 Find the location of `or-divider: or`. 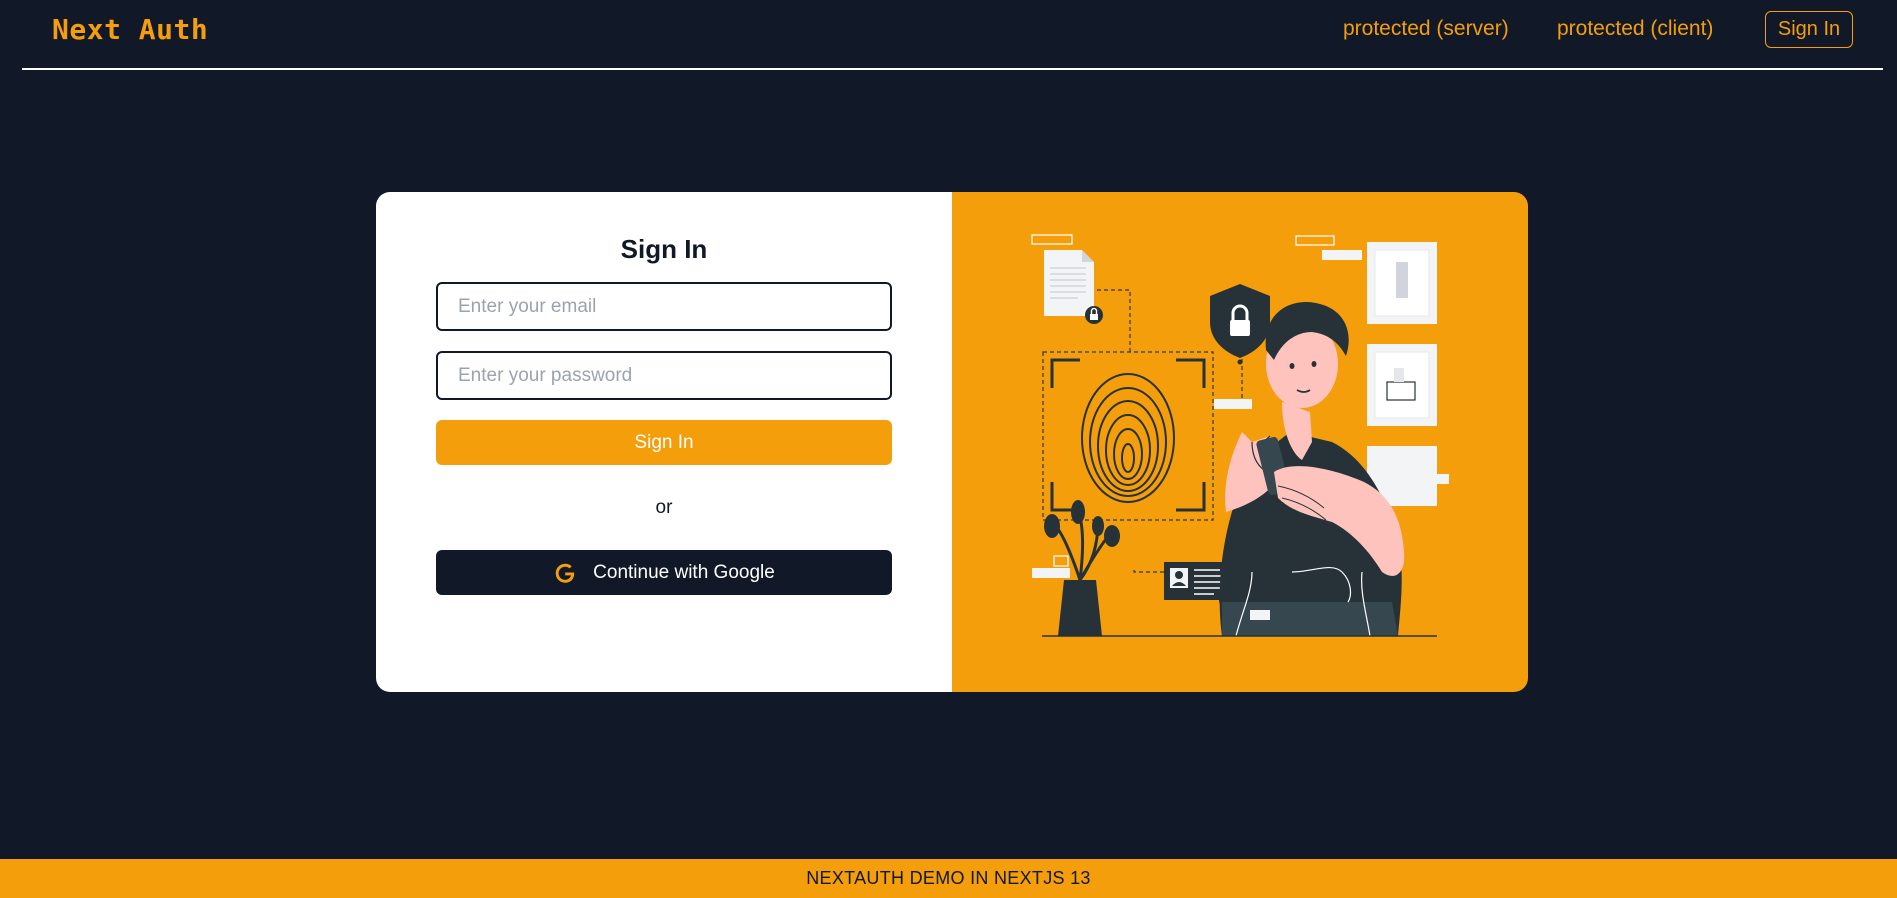

or-divider: or is located at coordinates (664, 507).